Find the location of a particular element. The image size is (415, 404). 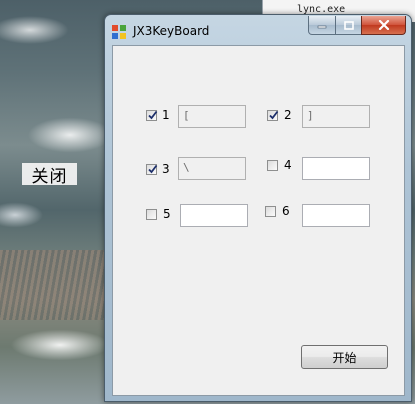

key-5-label: 5 is located at coordinates (167, 214).